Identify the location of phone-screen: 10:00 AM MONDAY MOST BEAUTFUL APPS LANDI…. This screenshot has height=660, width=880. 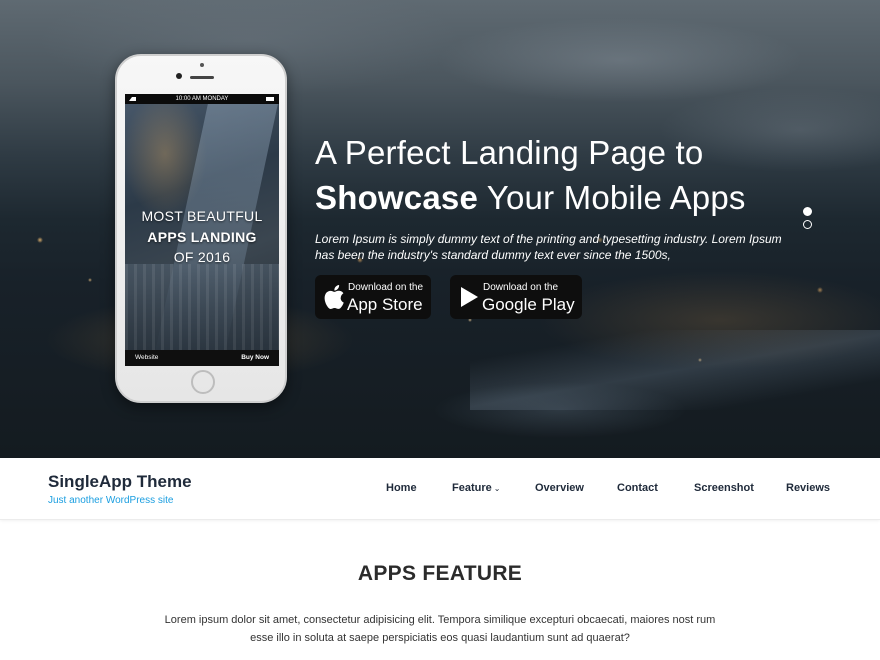
(202, 230).